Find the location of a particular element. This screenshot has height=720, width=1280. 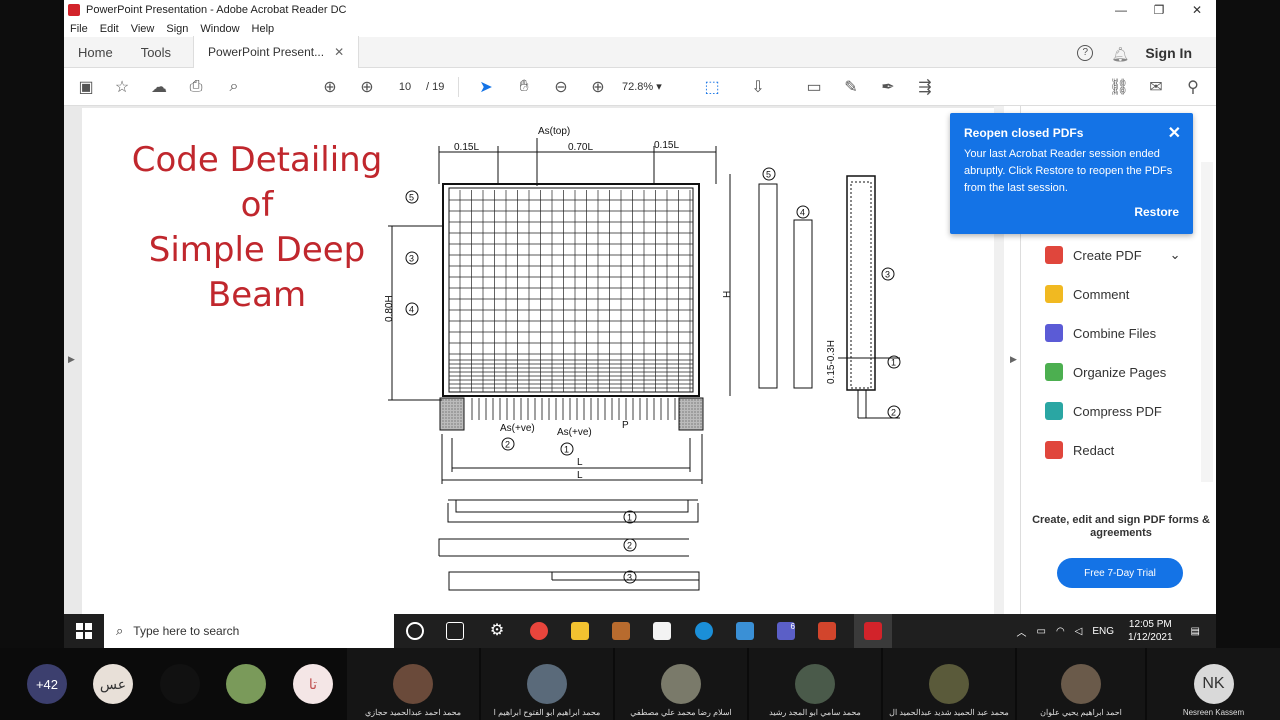

tray-overflow-icon: ︿ is located at coordinates (1021, 631).